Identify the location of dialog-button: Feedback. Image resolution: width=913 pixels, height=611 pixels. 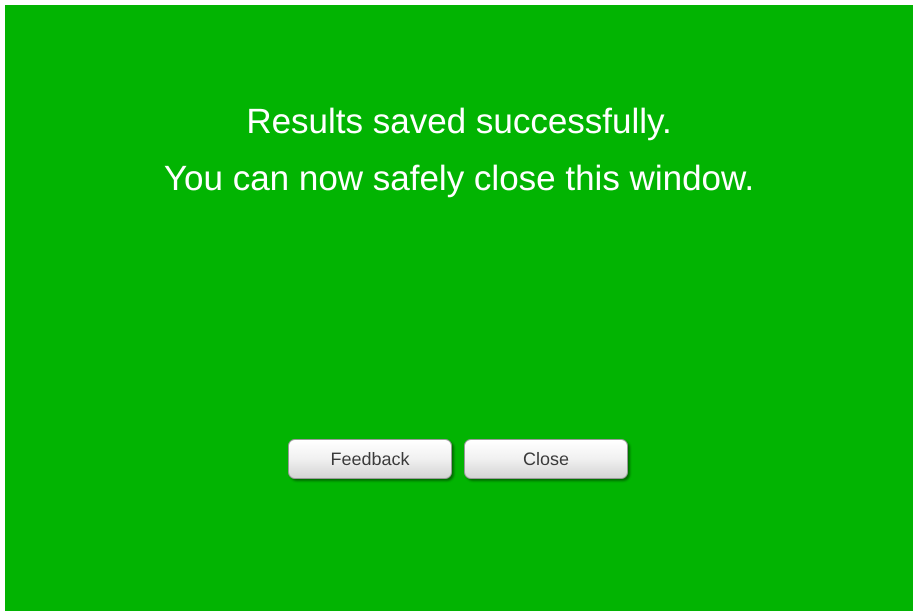
(370, 459).